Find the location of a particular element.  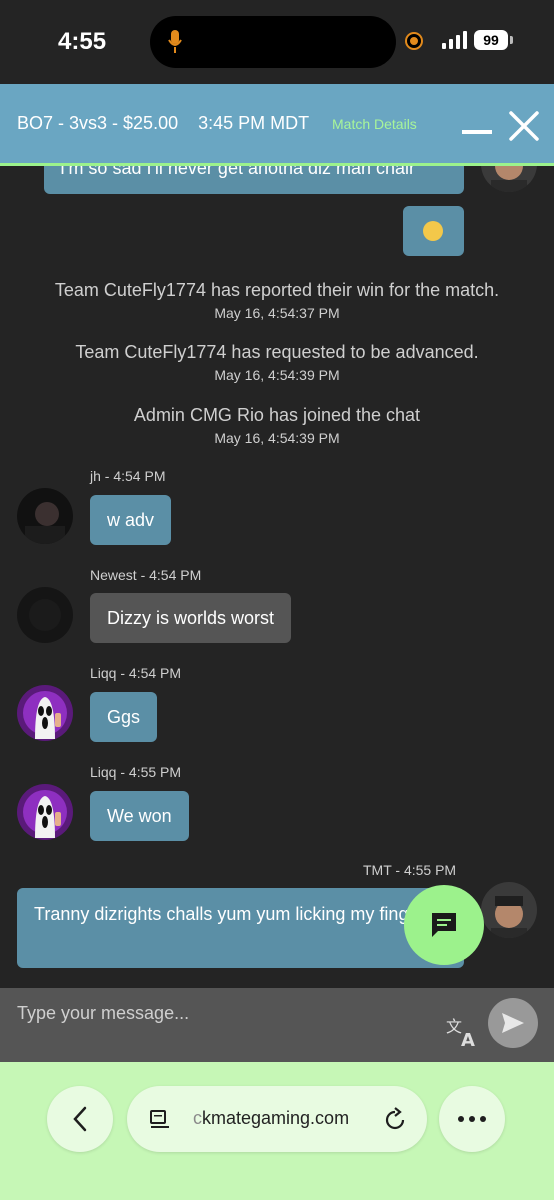

chevron-left-icon is located at coordinates (80, 1119).